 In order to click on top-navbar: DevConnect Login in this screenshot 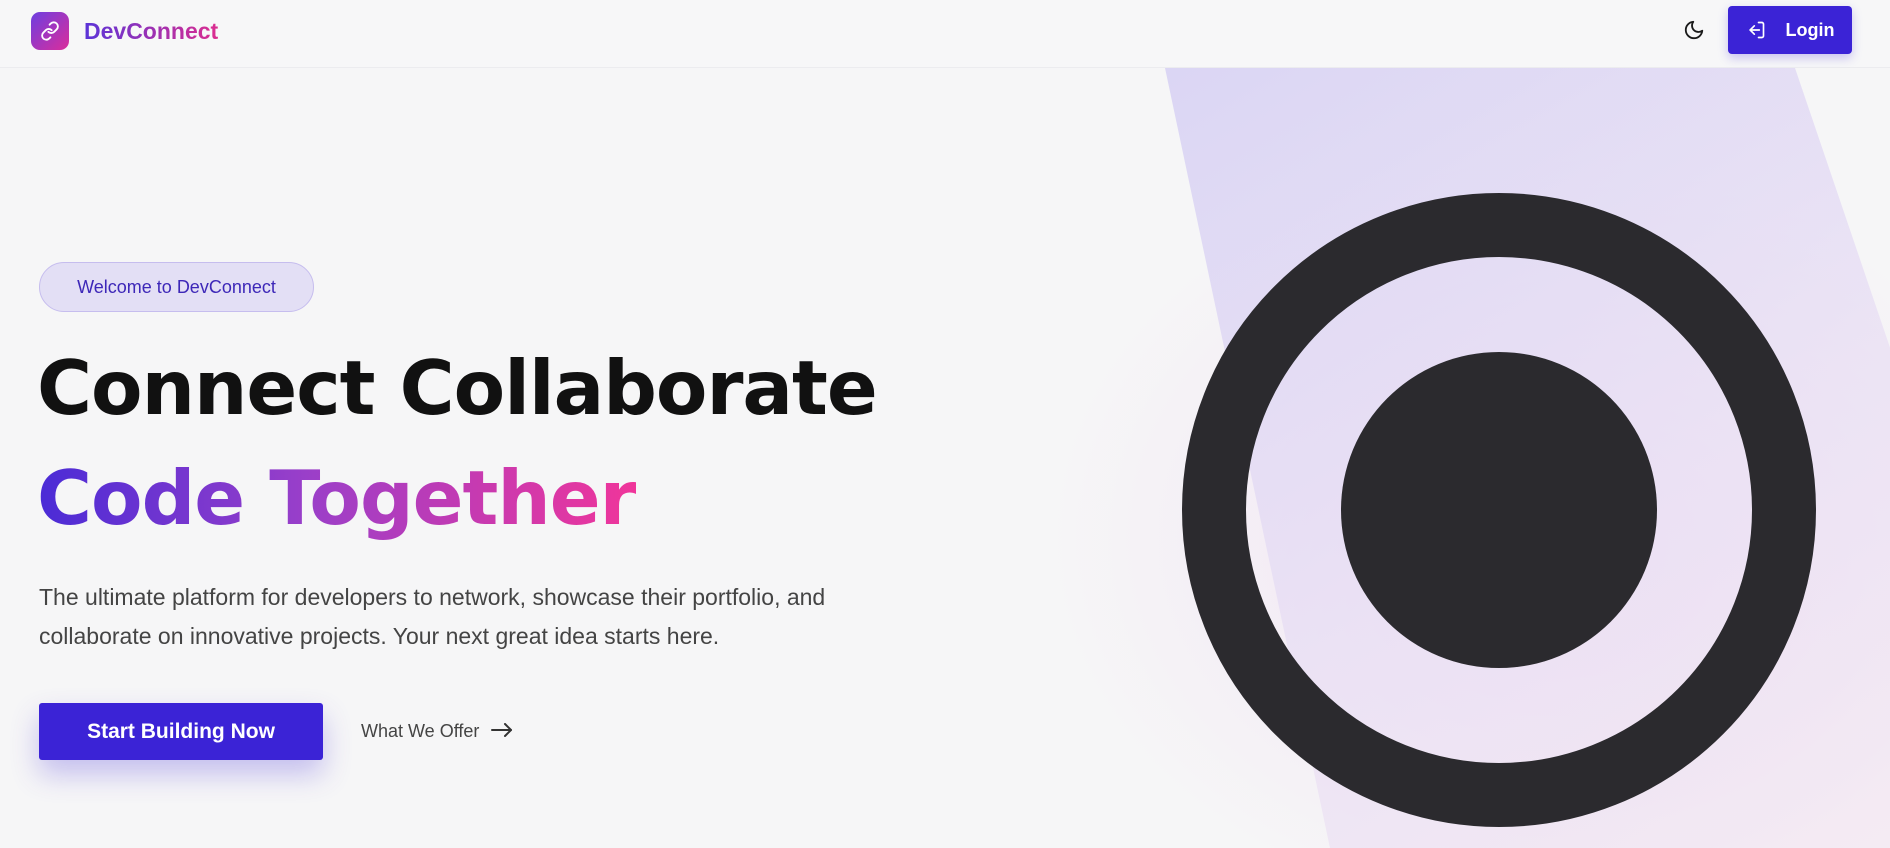, I will do `click(945, 34)`.